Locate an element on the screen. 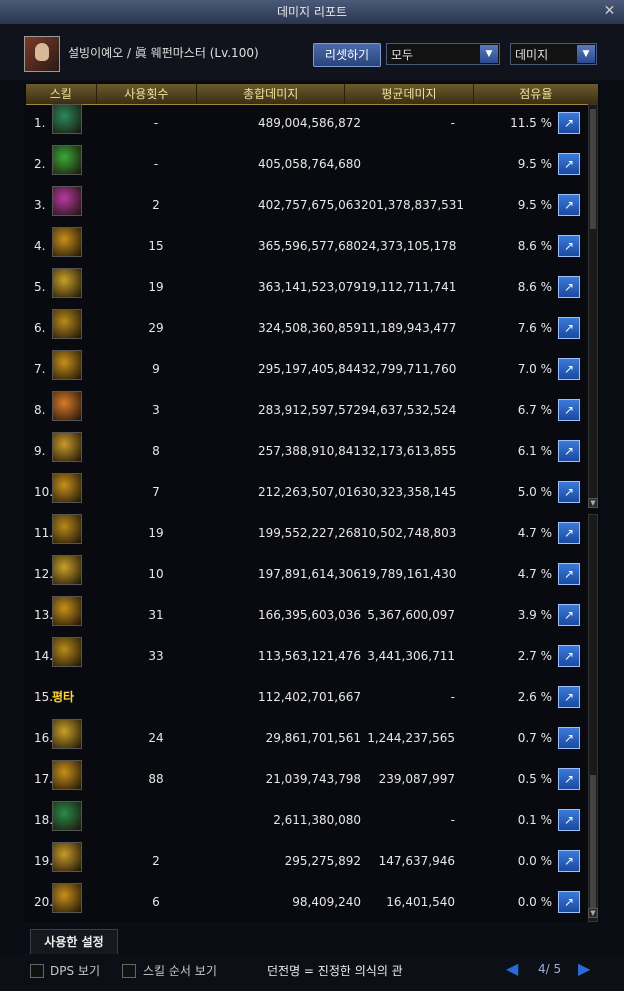  col-uses: 사용횟수 is located at coordinates (147, 94).